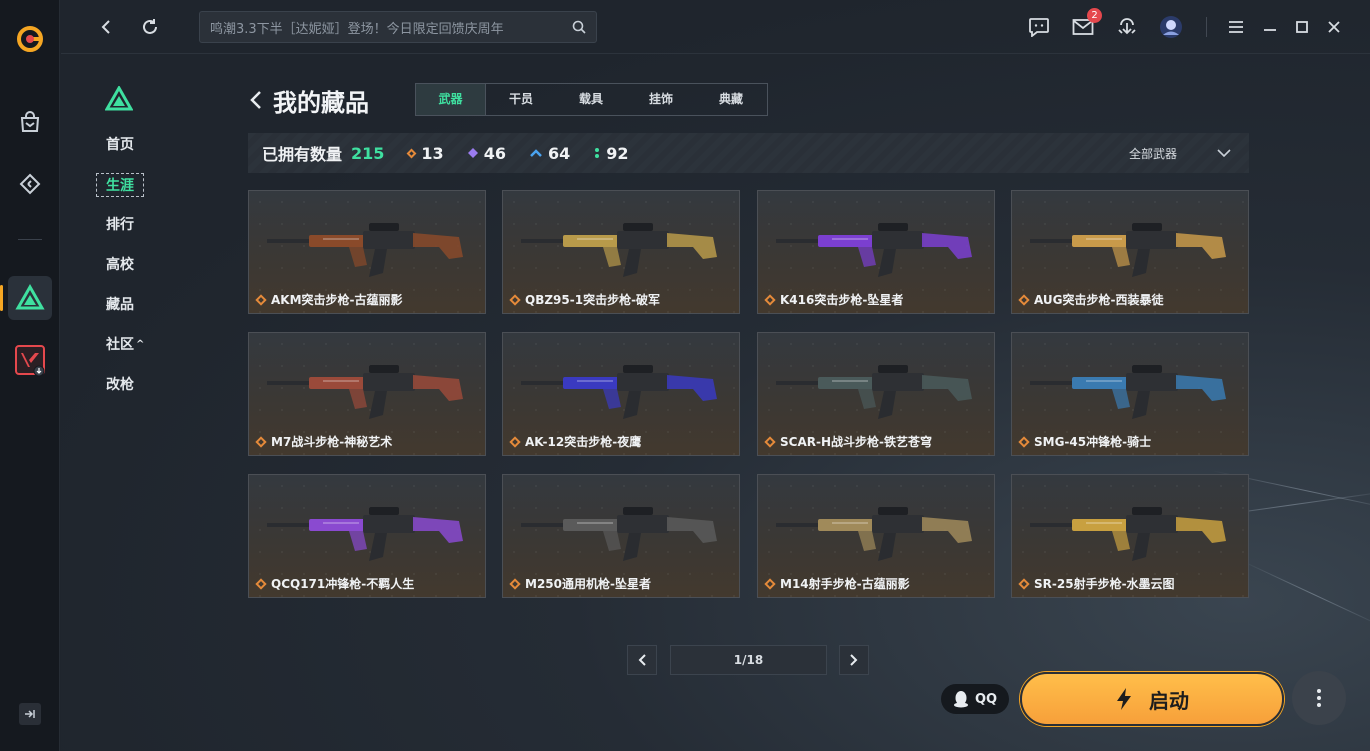 The image size is (1370, 751). What do you see at coordinates (368, 153) in the screenshot?
I see `owned-total-count: 215` at bounding box center [368, 153].